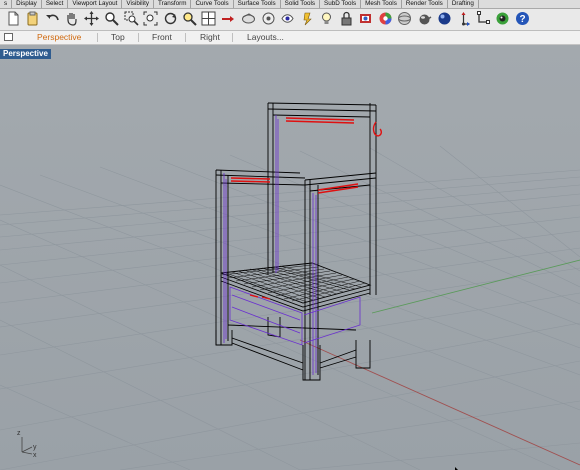  I want to click on undo-icon, so click(52, 18).